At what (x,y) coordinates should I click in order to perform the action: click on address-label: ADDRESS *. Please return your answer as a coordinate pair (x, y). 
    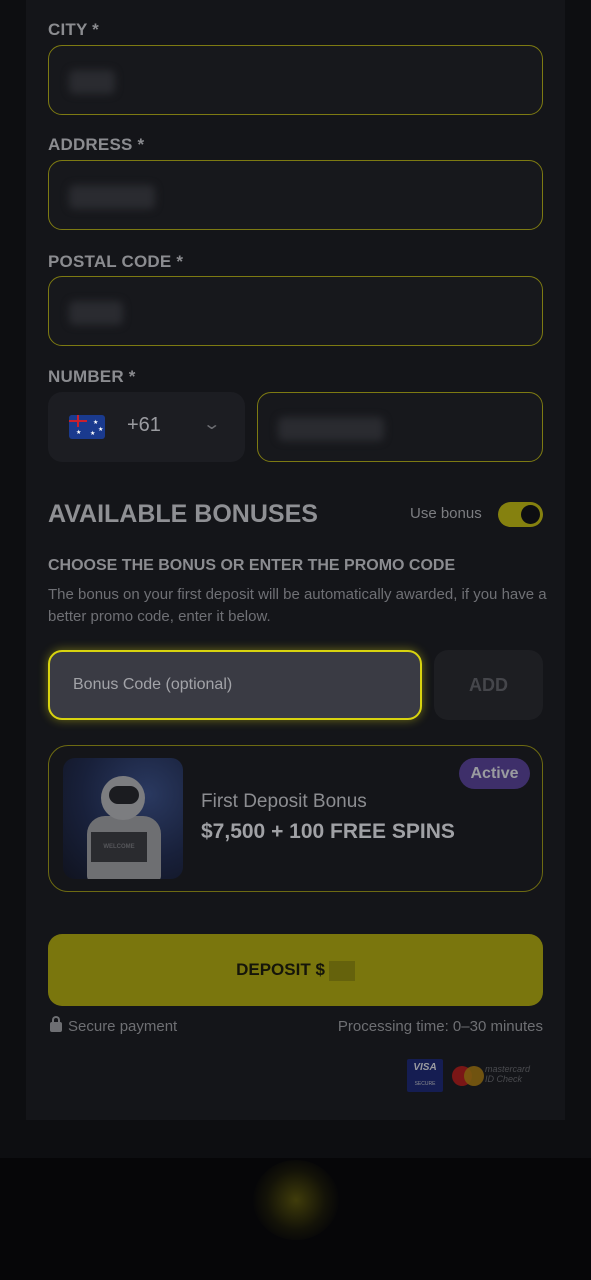
    Looking at the image, I should click on (96, 144).